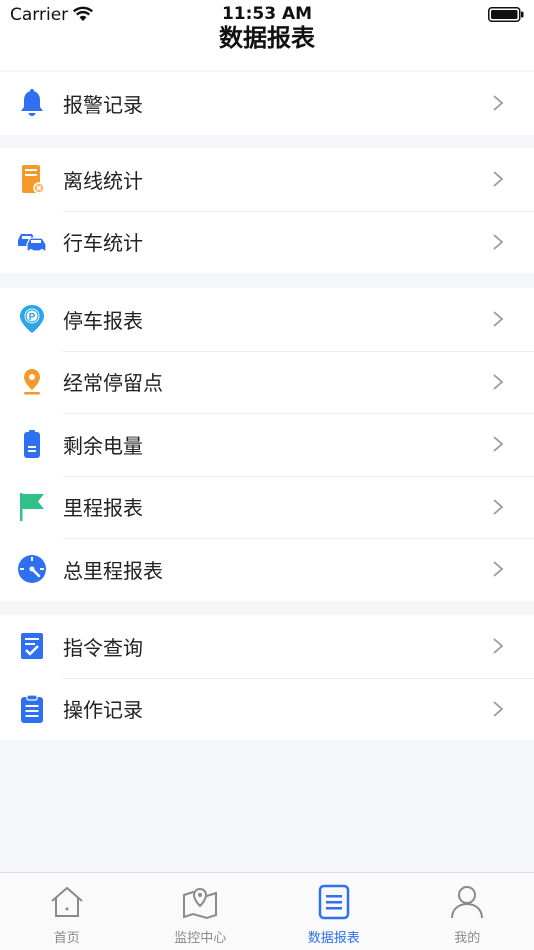  What do you see at coordinates (267, 179) in the screenshot?
I see `list-item-offline-stats: 离线统计` at bounding box center [267, 179].